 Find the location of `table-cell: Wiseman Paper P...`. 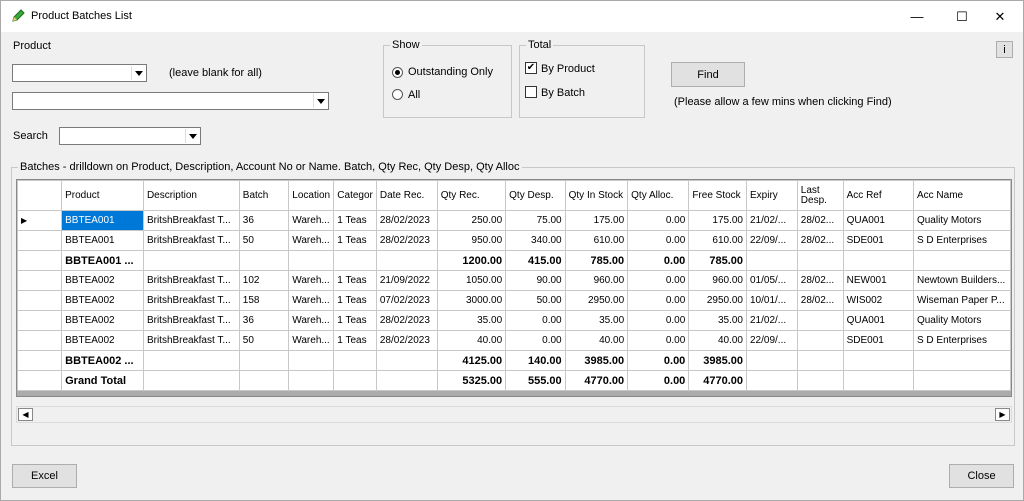

table-cell: Wiseman Paper P... is located at coordinates (961, 300).